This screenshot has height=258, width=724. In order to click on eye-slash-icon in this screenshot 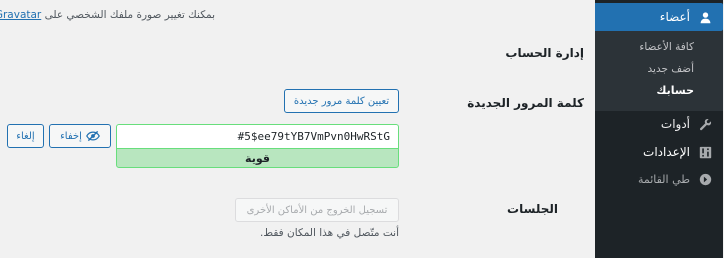, I will do `click(93, 136)`.